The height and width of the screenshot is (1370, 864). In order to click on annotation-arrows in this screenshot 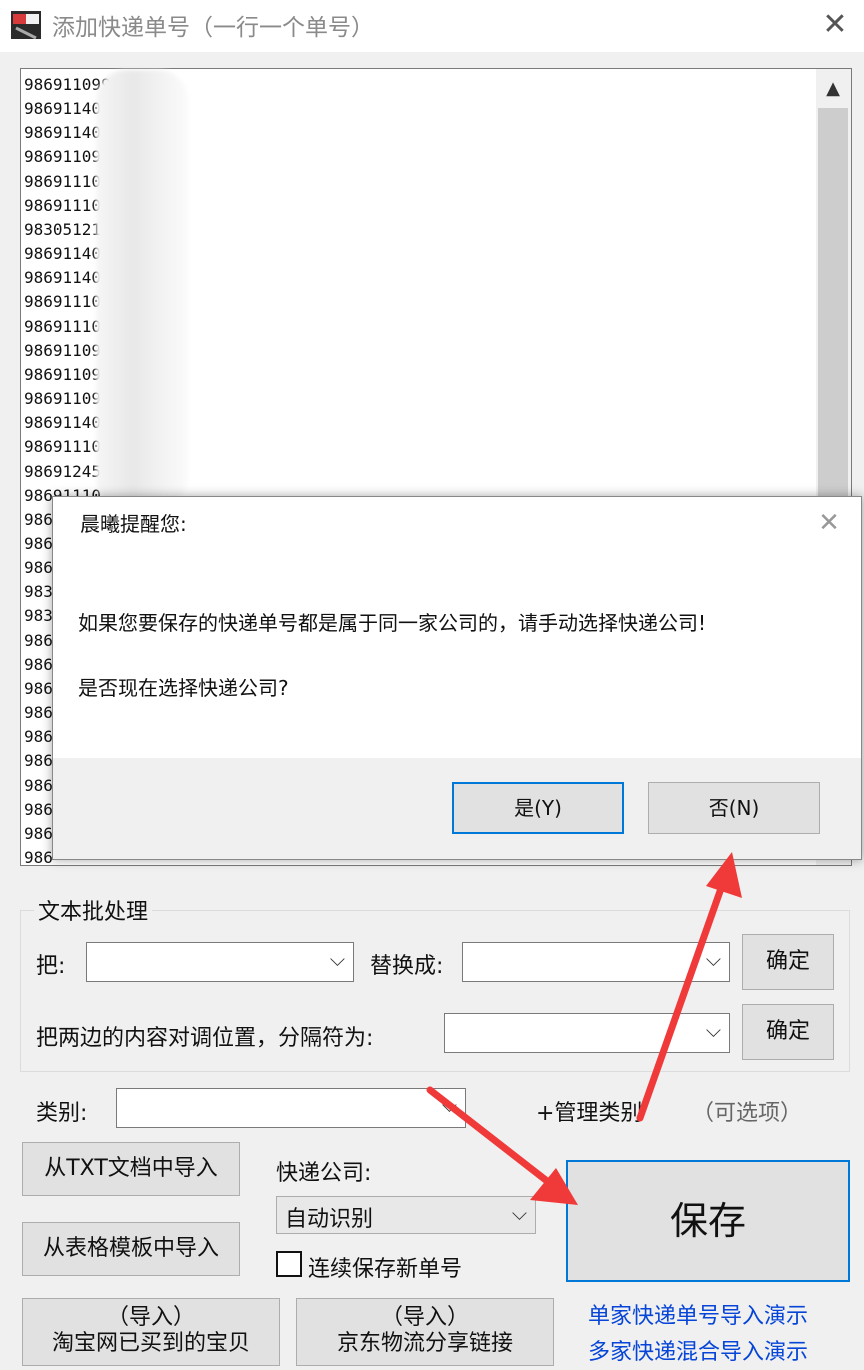, I will do `click(584, 1028)`.